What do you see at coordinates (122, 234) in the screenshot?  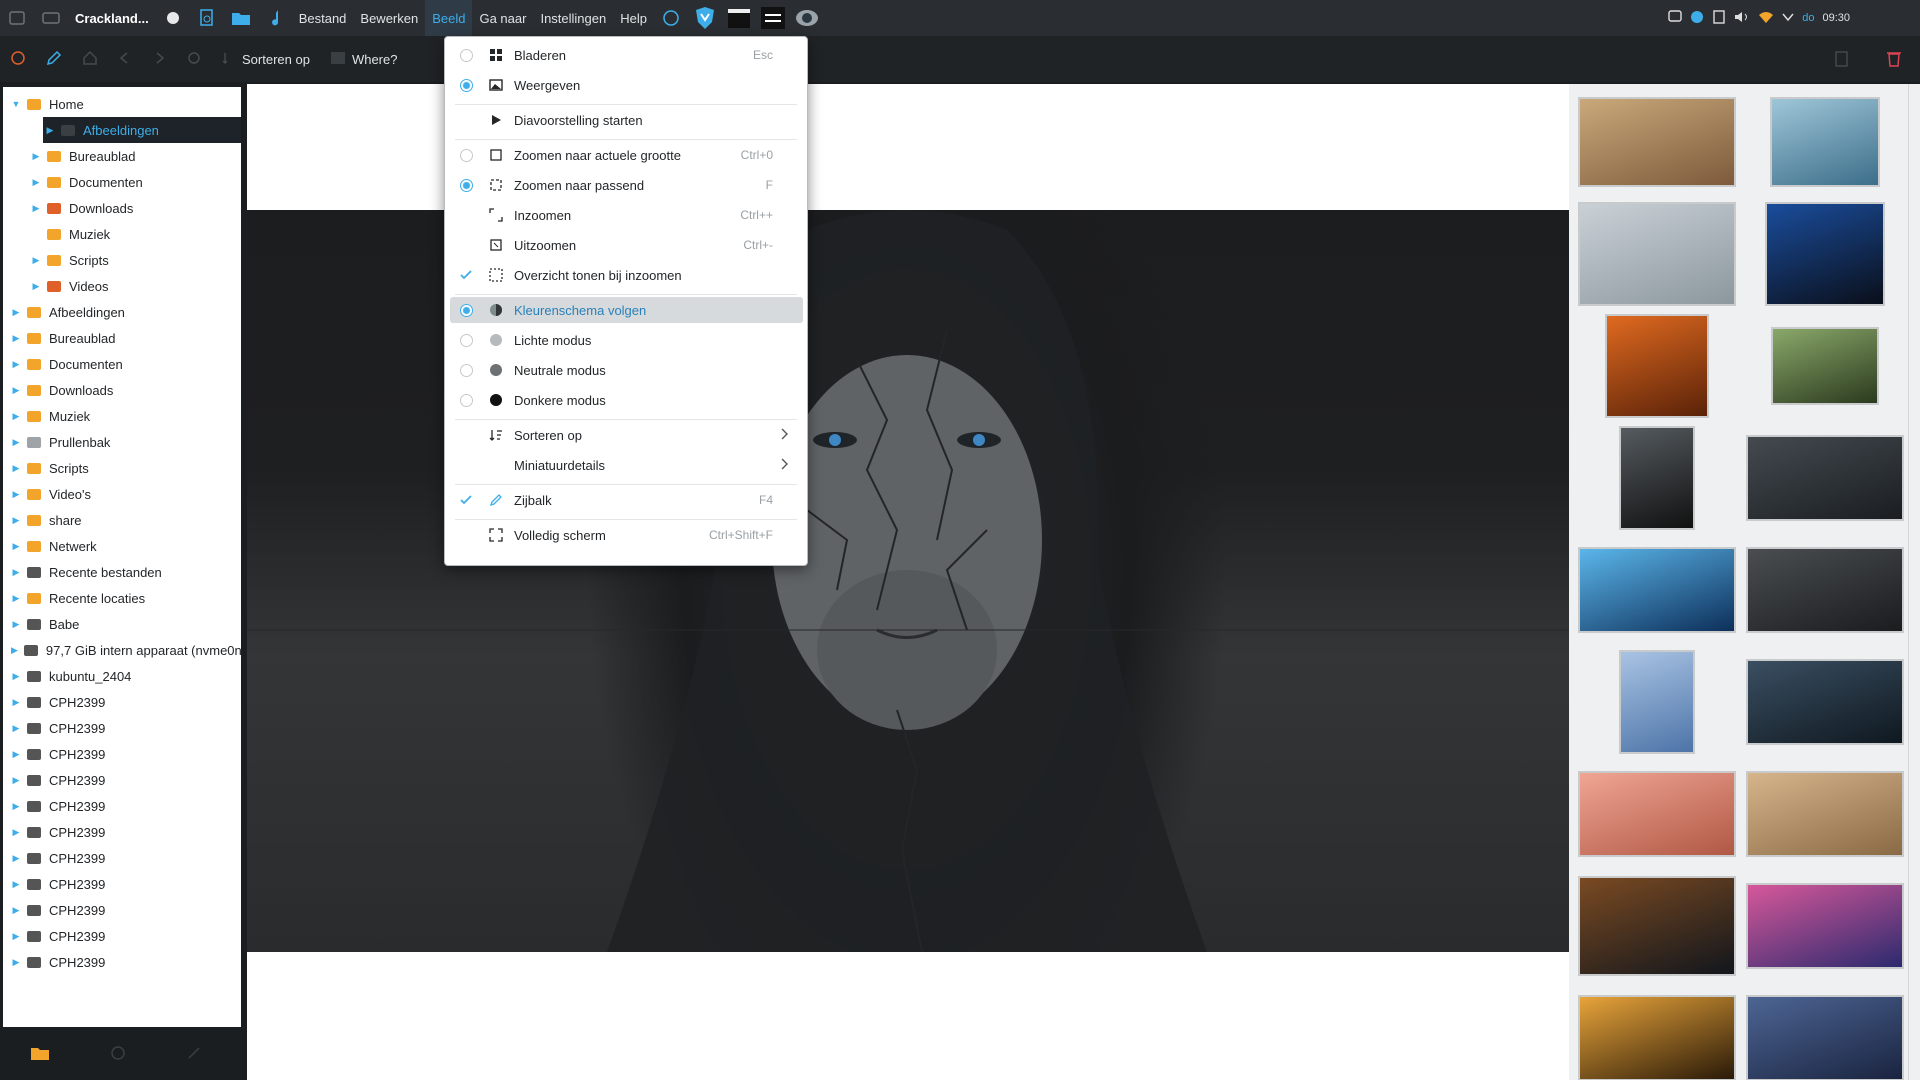 I see `sidebar-item: Muziek` at bounding box center [122, 234].